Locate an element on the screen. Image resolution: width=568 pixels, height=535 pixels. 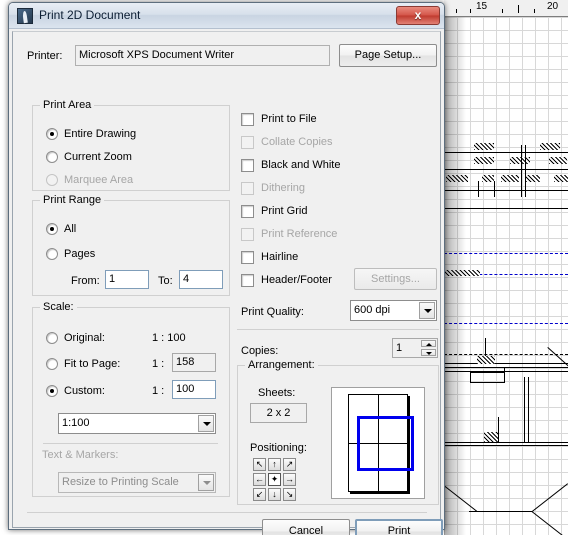
ruler-label: 20 is located at coordinates (553, 6).